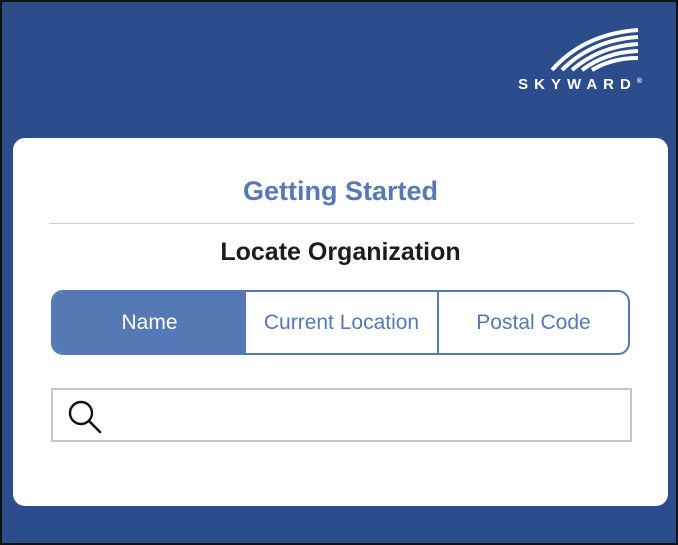 Image resolution: width=678 pixels, height=545 pixels. Describe the element at coordinates (149, 322) in the screenshot. I see `tab-name: Name` at that location.